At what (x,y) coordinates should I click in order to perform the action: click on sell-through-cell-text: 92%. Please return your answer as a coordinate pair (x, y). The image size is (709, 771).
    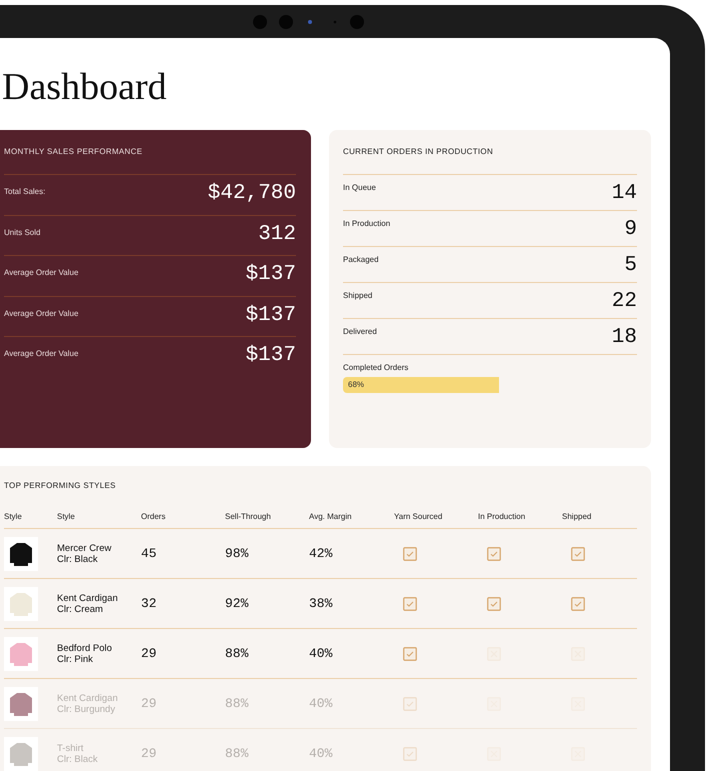
    Looking at the image, I should click on (237, 603).